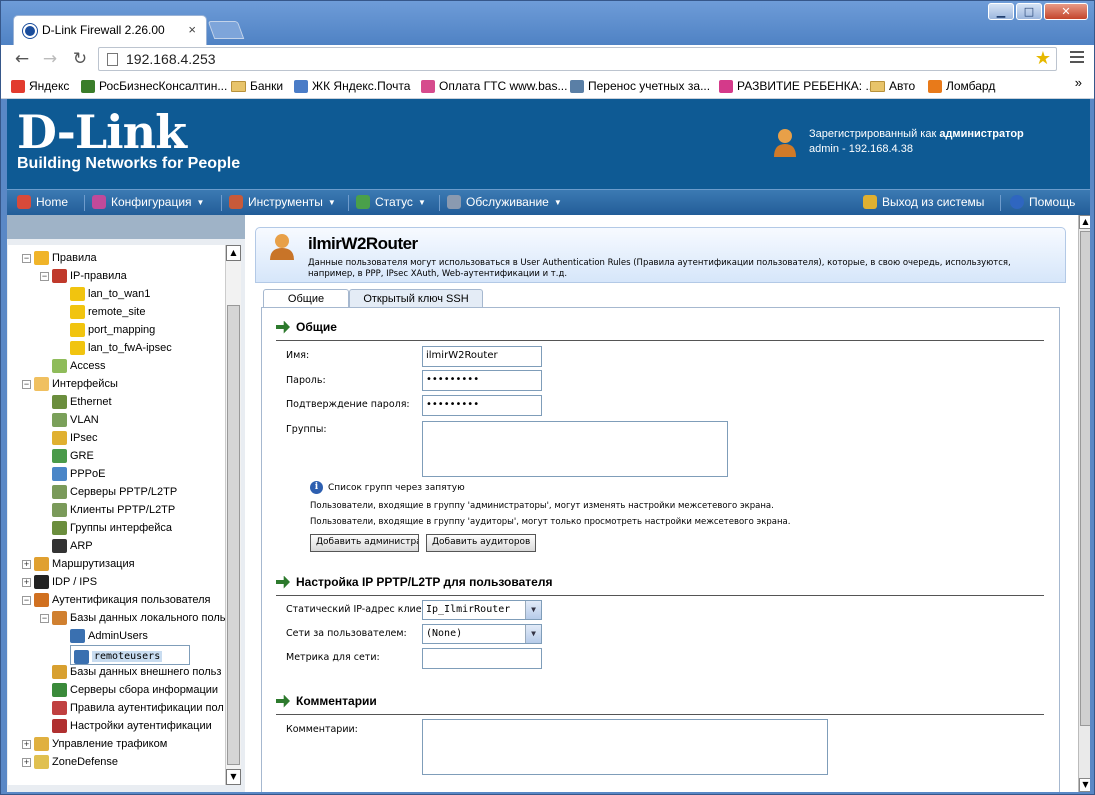  What do you see at coordinates (72, 546) in the screenshot?
I see `tree-item: ARP` at bounding box center [72, 546].